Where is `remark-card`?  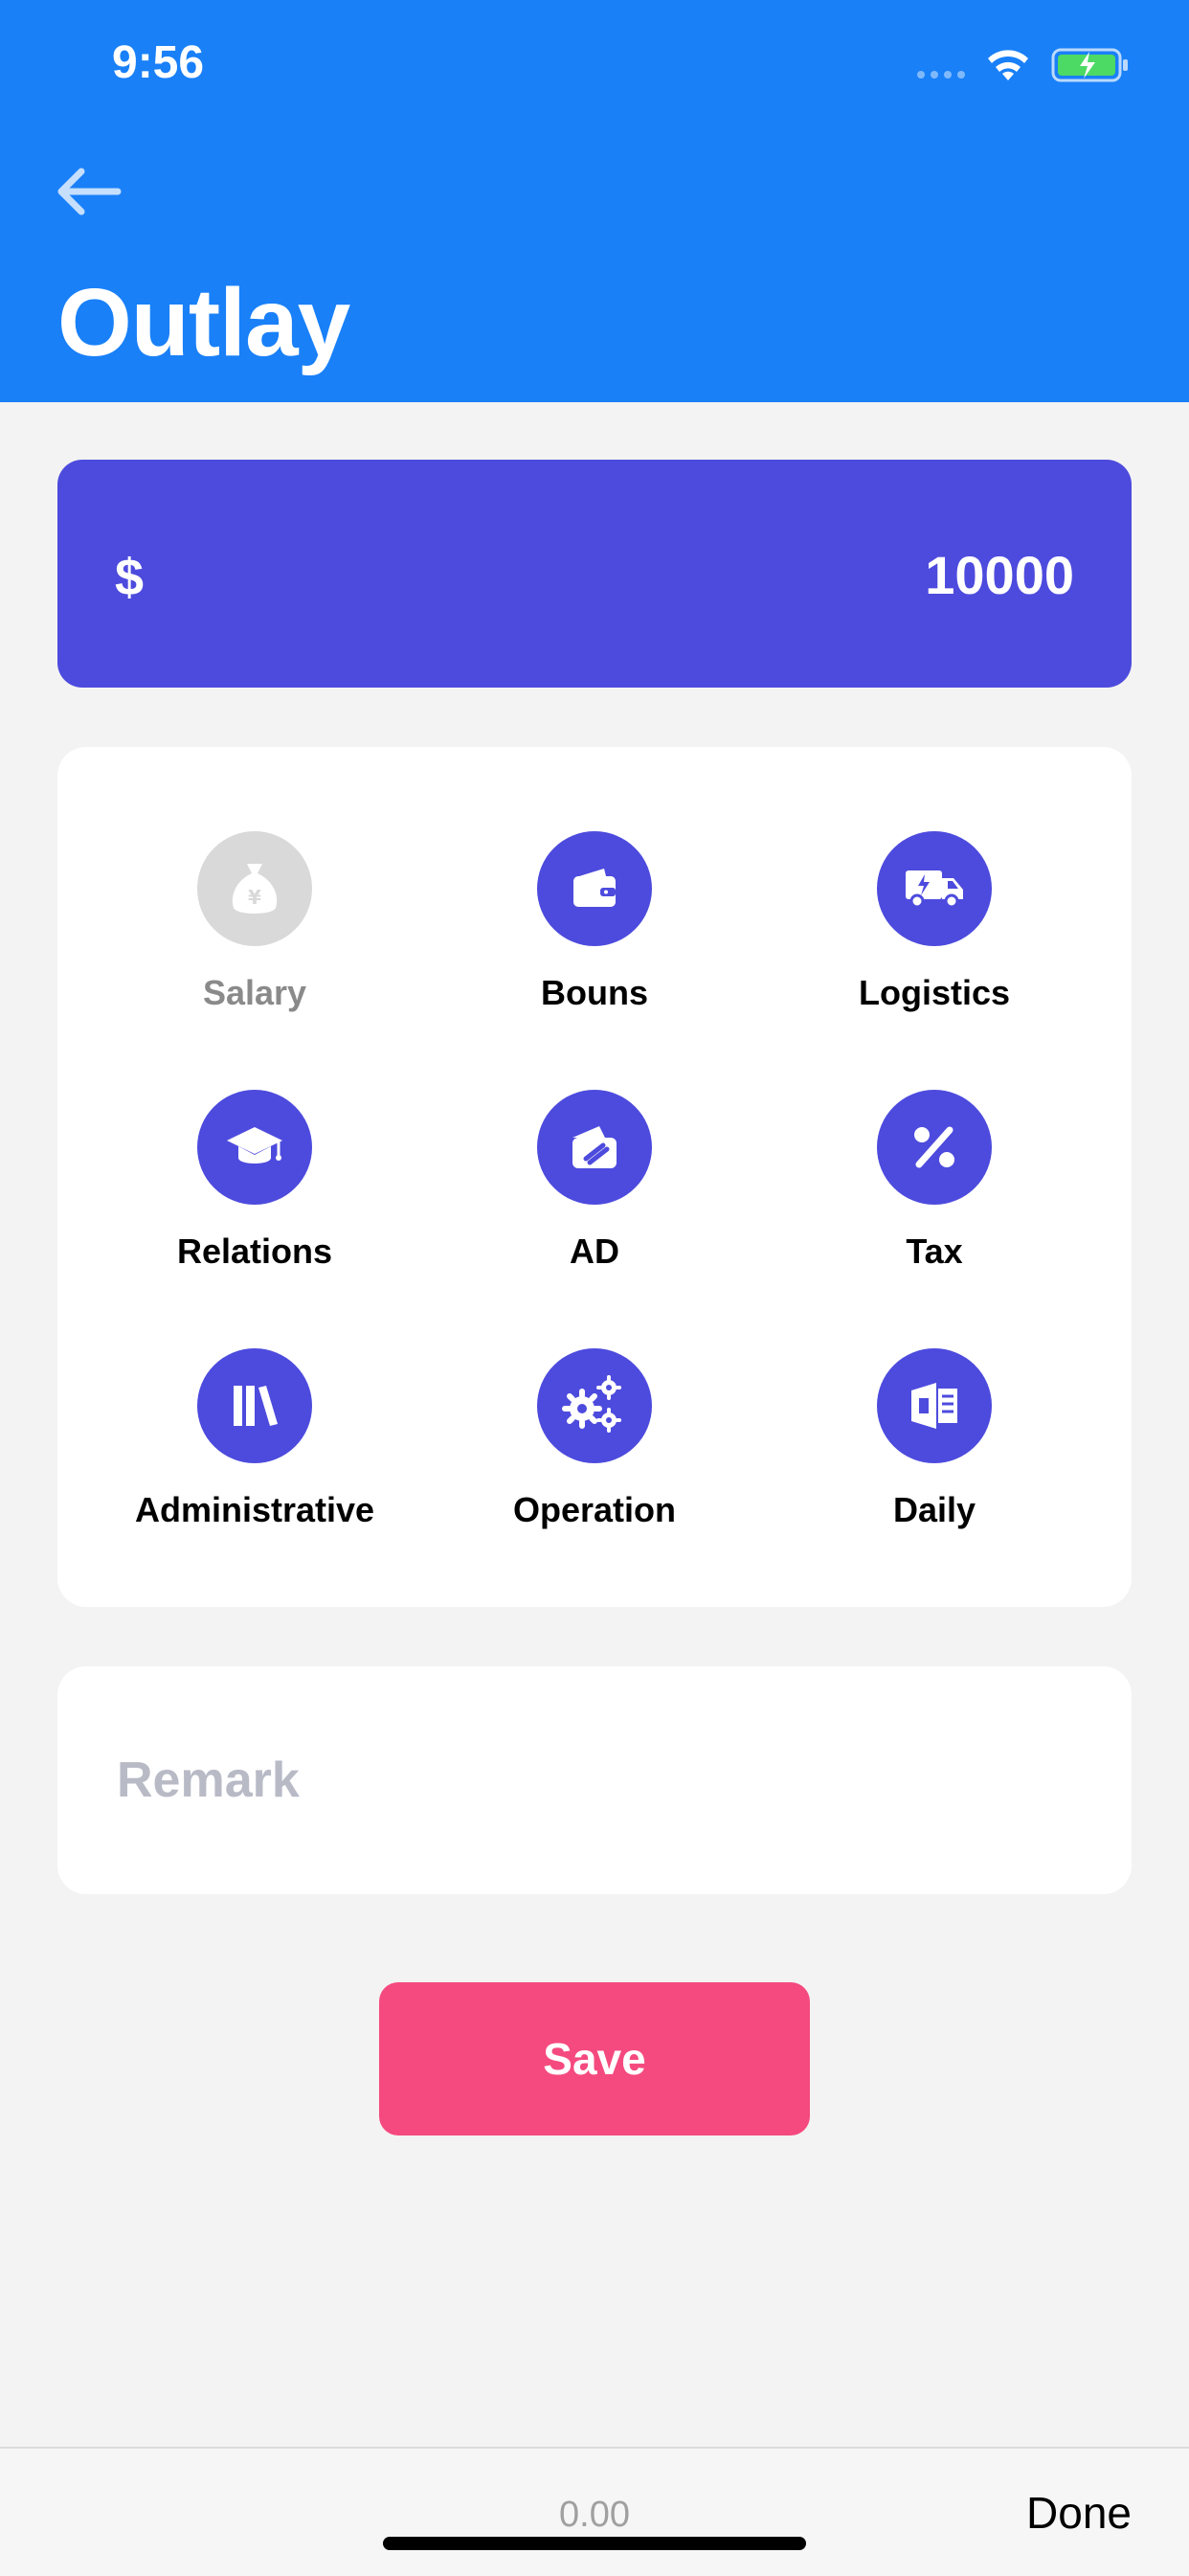
remark-card is located at coordinates (594, 1780).